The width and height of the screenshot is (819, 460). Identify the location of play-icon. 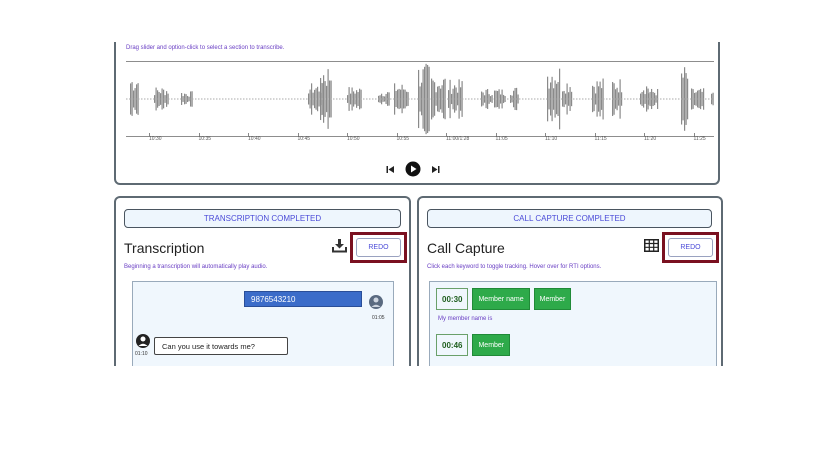
(413, 169).